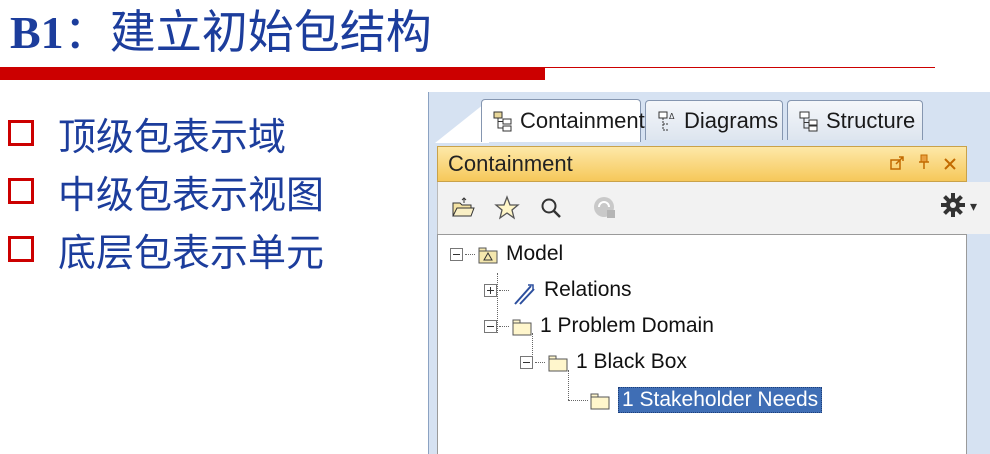 Image resolution: width=990 pixels, height=454 pixels. I want to click on tab-diagrams: Δ Diagrams, so click(714, 120).